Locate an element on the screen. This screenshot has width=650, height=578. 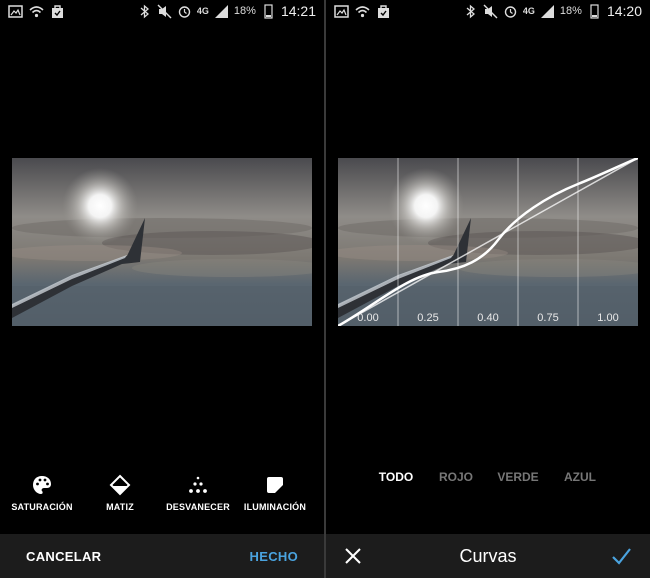
fade-dots-icon is located at coordinates (198, 484).